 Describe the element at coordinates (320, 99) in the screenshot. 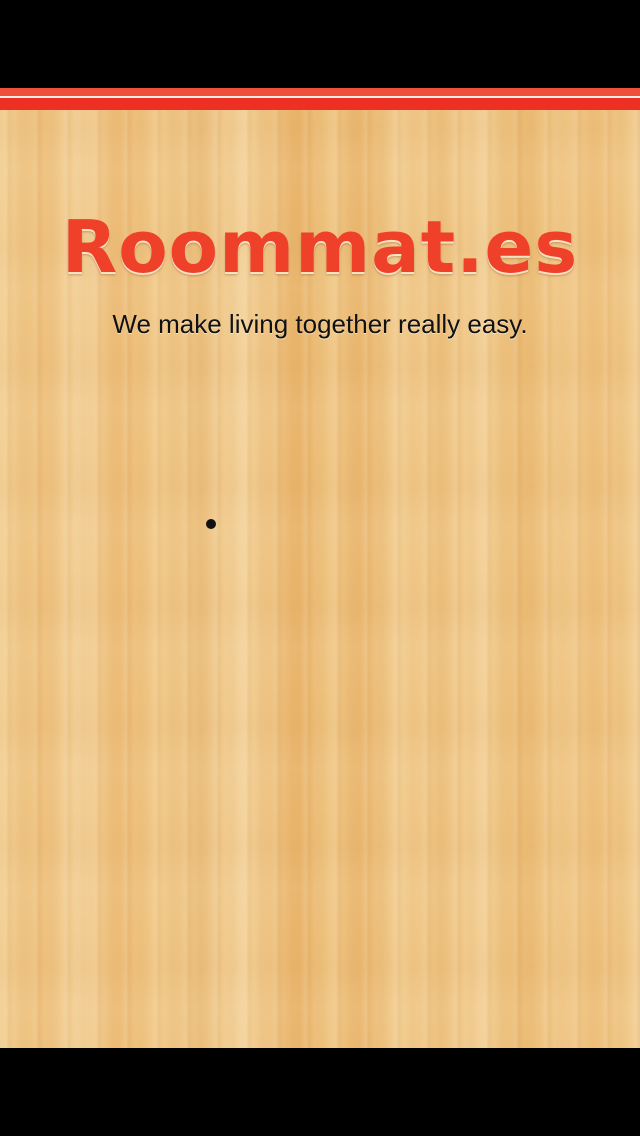

I see `red-header-stripe` at that location.